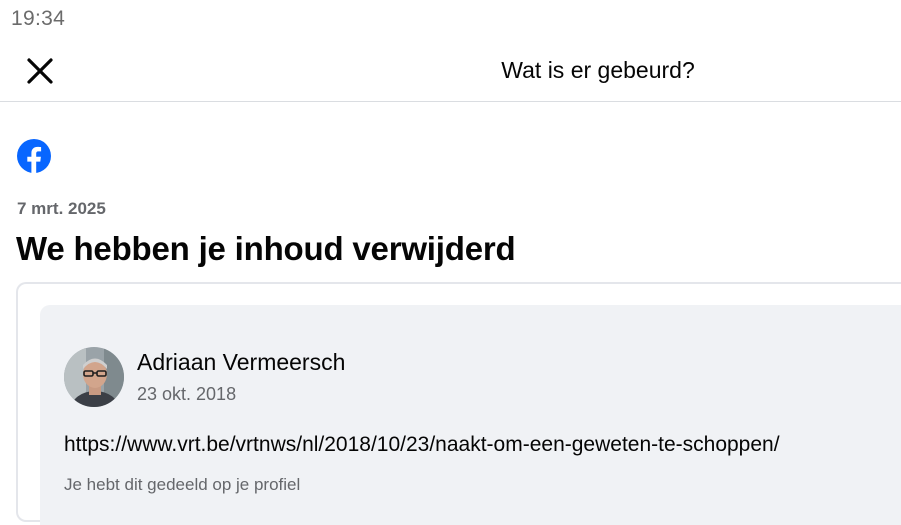 This screenshot has width=901, height=525. What do you see at coordinates (94, 377) in the screenshot?
I see `avatar` at bounding box center [94, 377].